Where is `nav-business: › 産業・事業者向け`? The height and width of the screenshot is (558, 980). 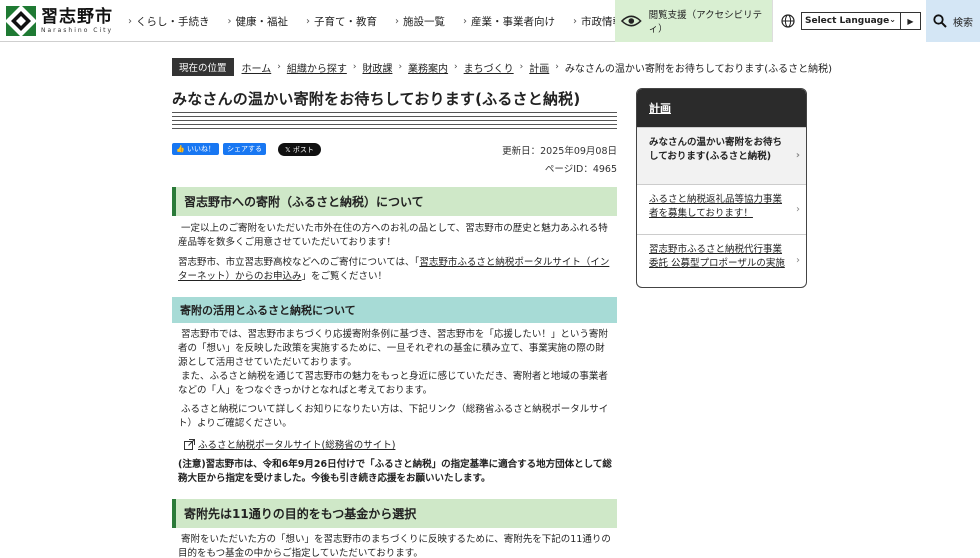
nav-business: › 産業・事業者向け is located at coordinates (509, 21).